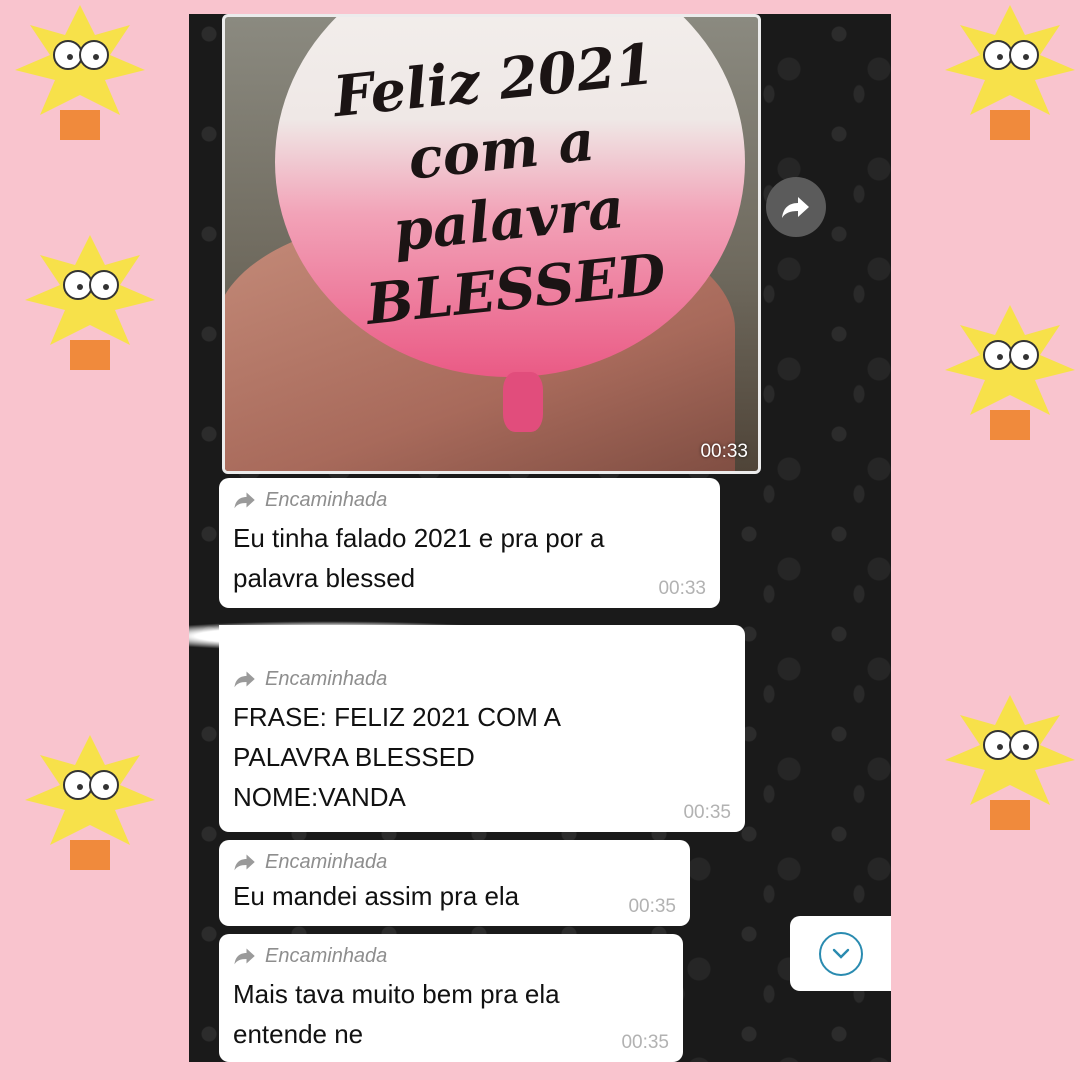  Describe the element at coordinates (298, 1034) in the screenshot. I see `message-line: entende ne` at that location.